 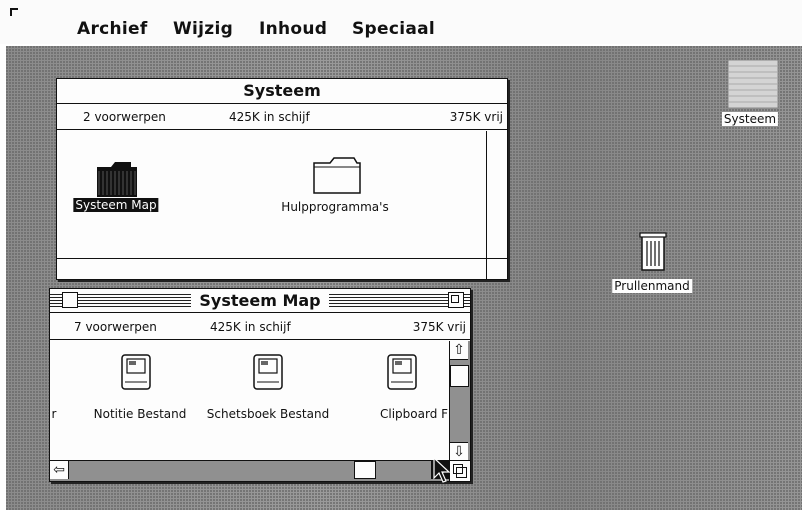 What do you see at coordinates (653, 252) in the screenshot?
I see `trash-icon` at bounding box center [653, 252].